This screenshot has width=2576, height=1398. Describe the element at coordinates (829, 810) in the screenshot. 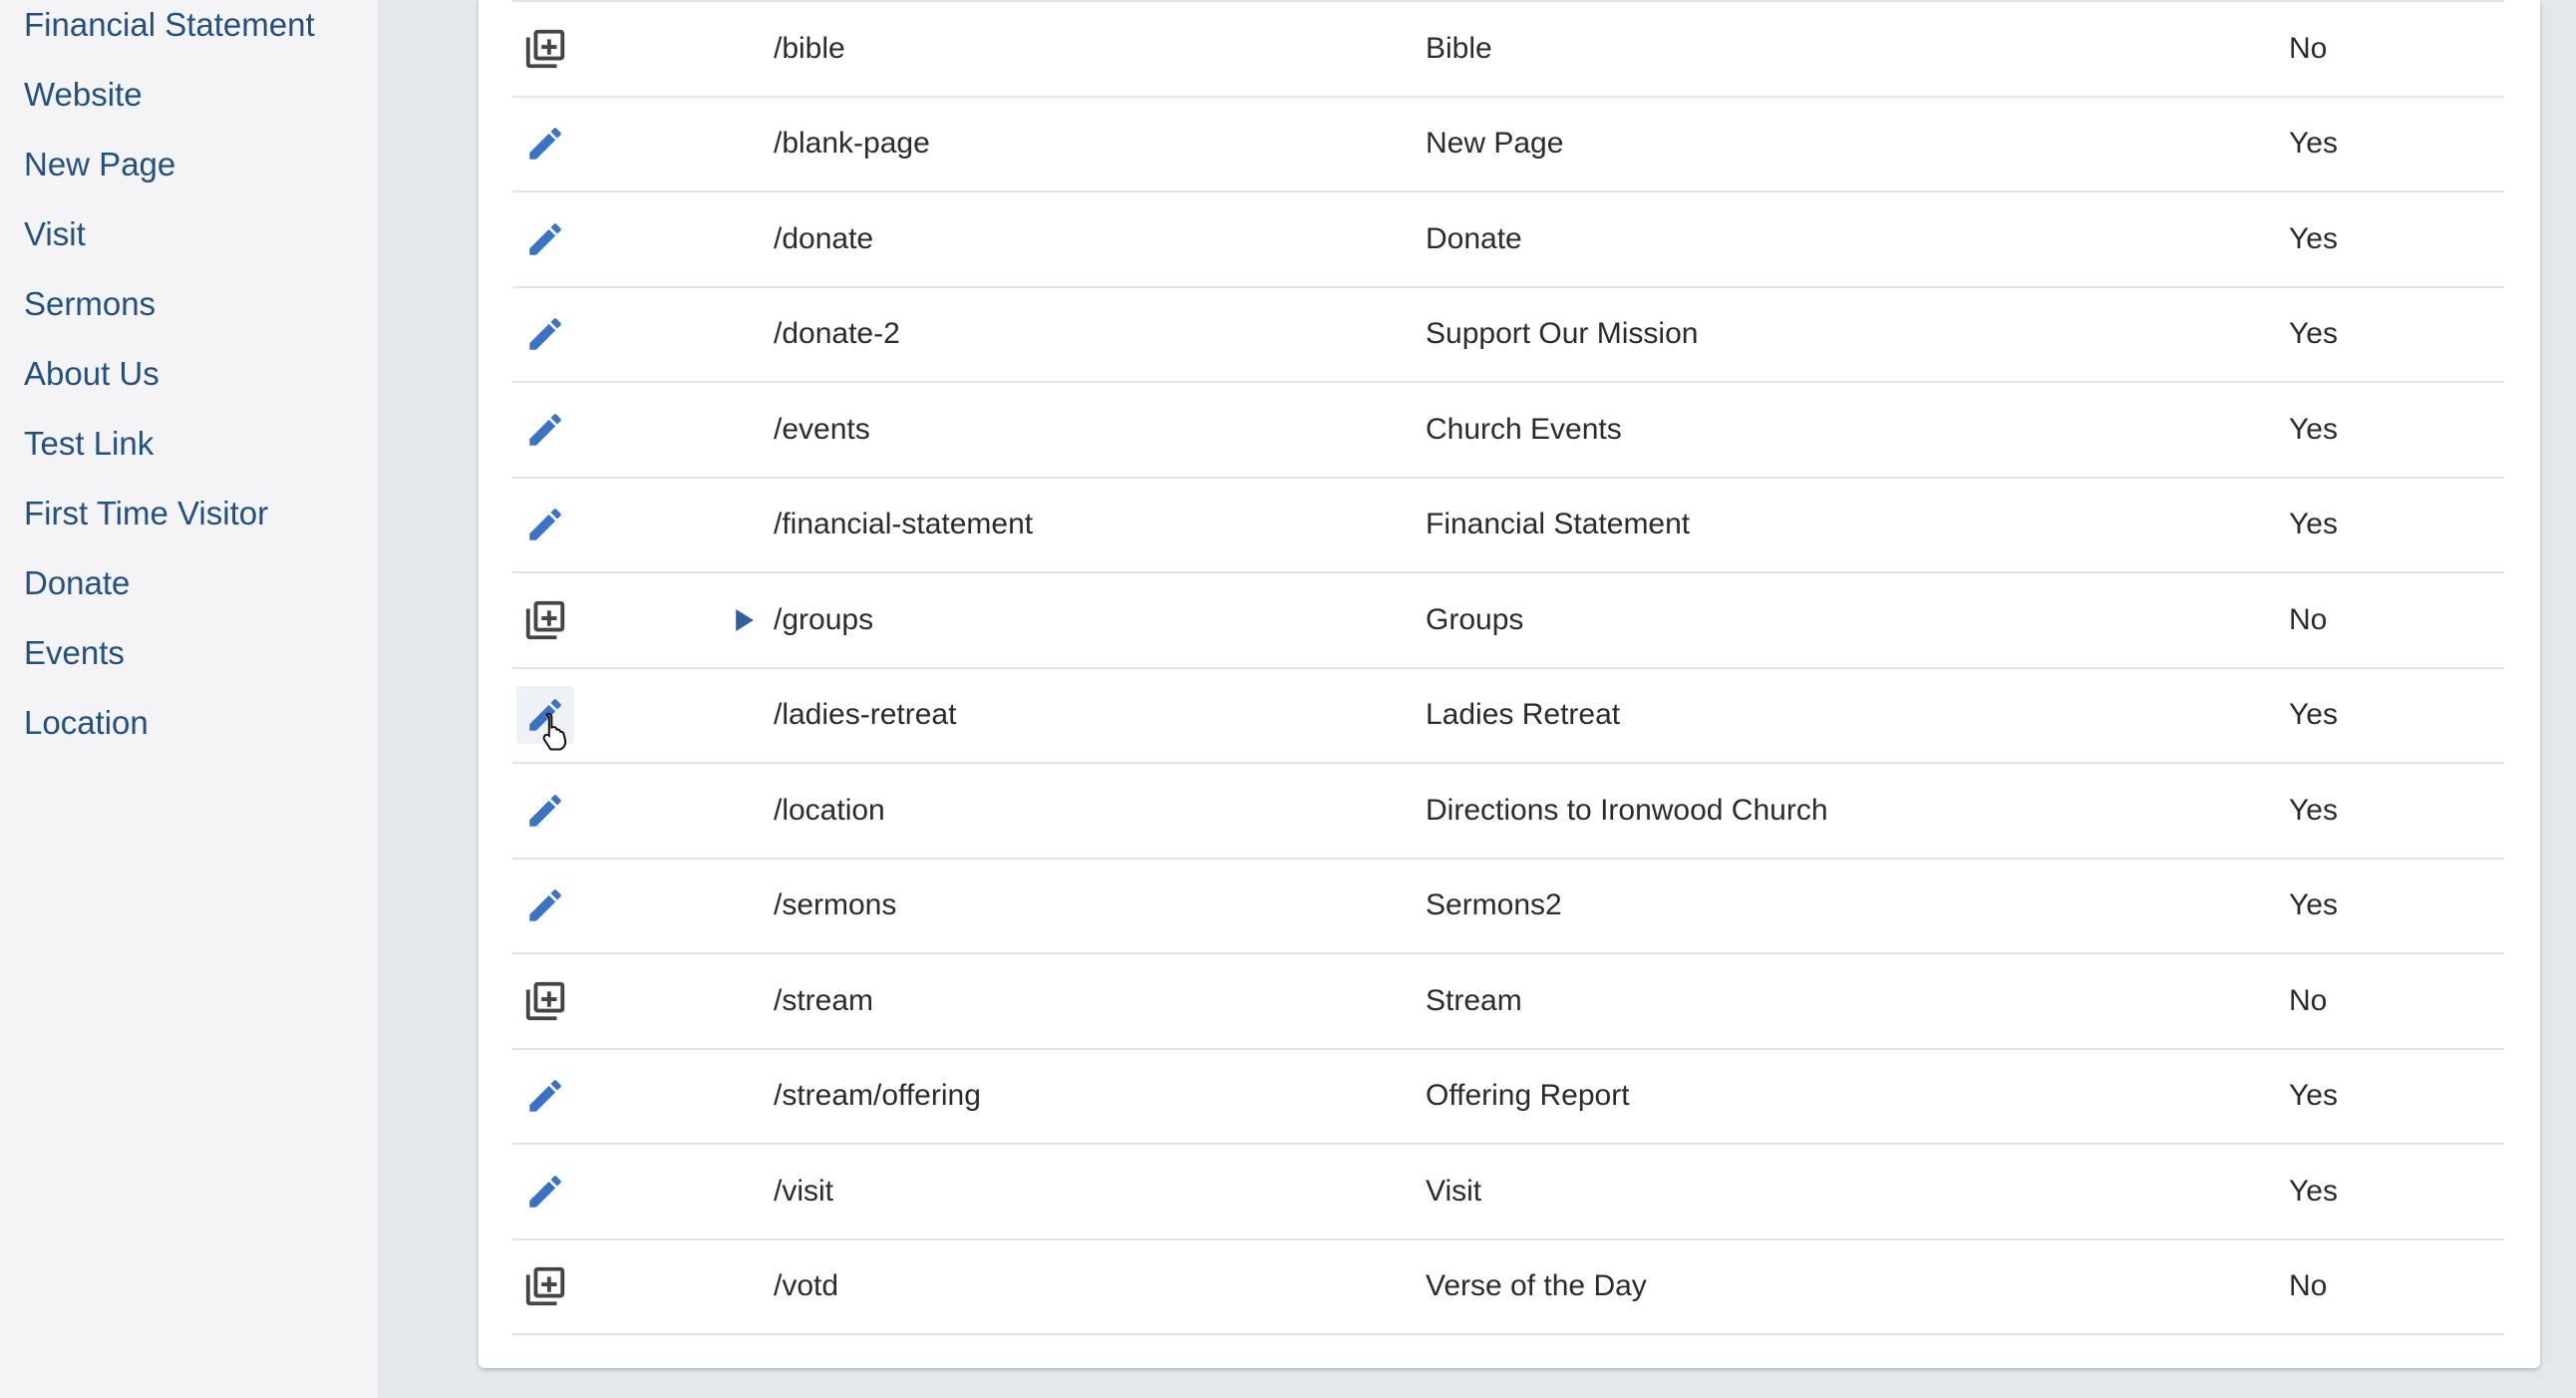

I see `page-url: /location` at that location.